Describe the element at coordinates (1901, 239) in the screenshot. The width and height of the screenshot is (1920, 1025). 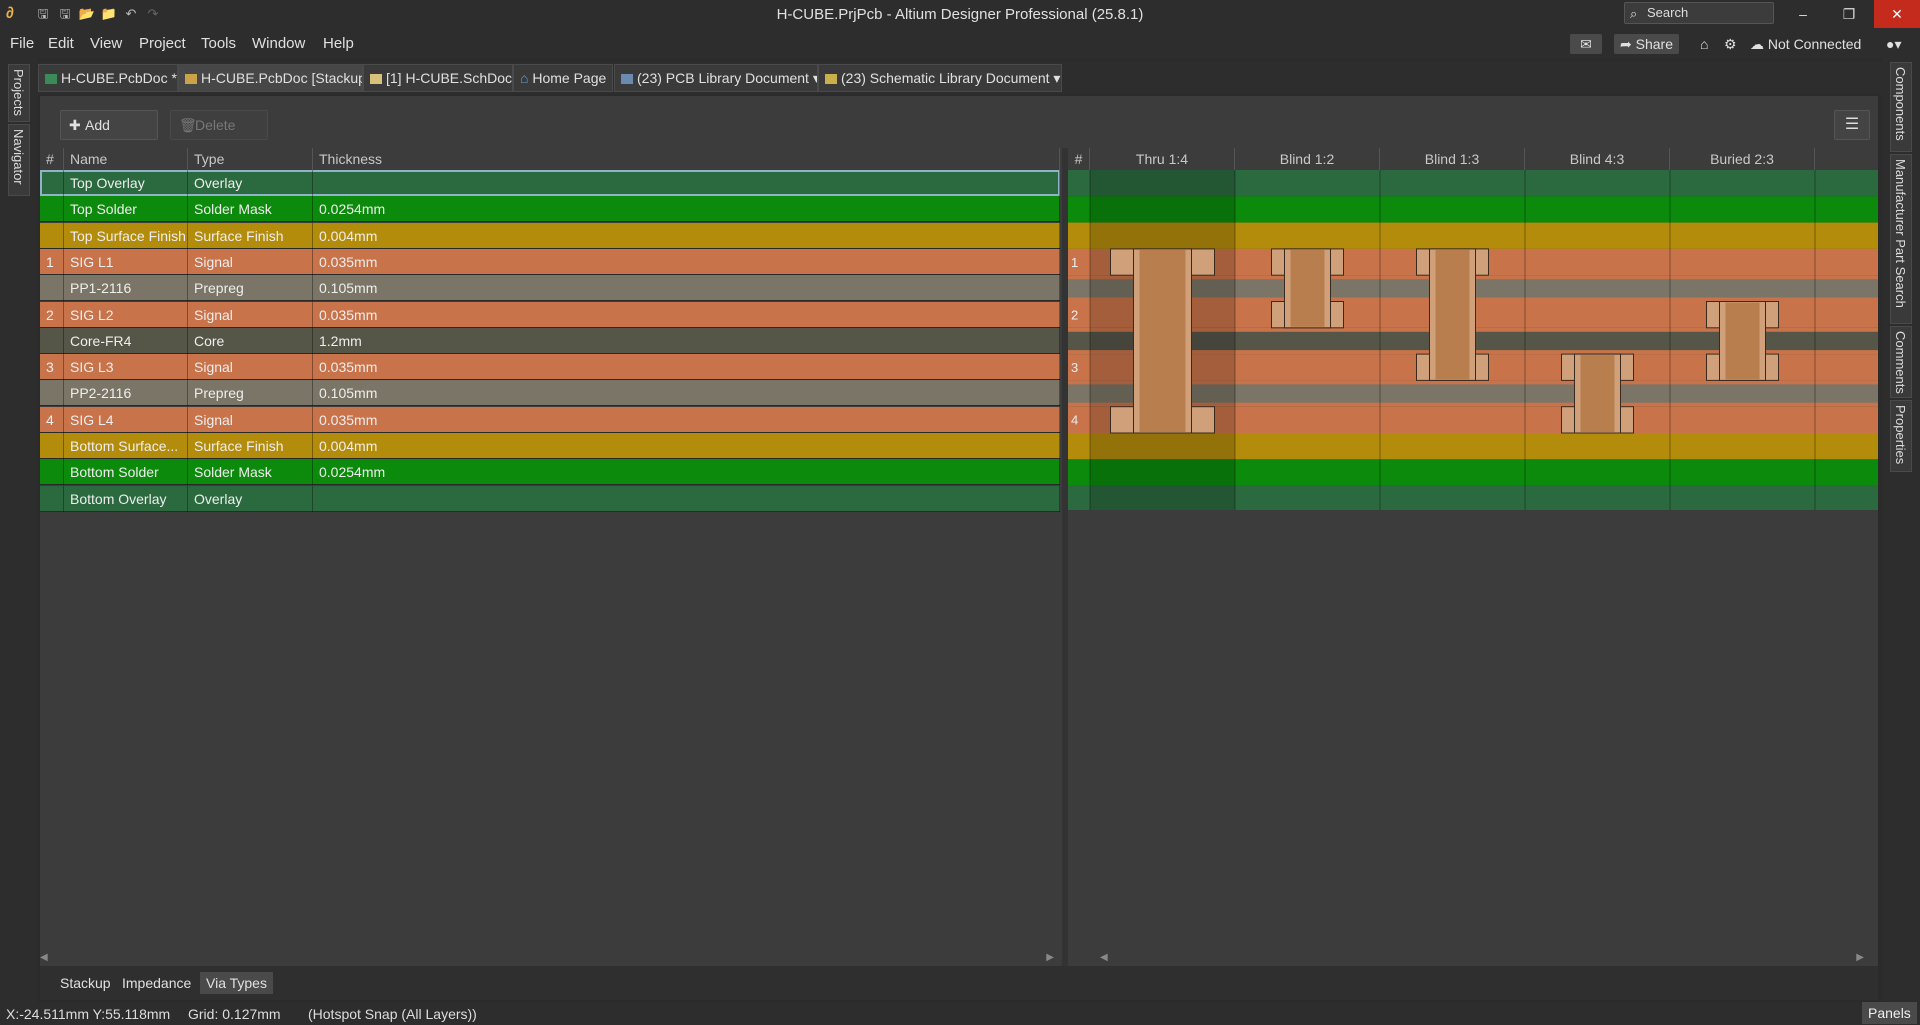
I see `manufacturer-part-search-tab: Manufacturer Part Search` at that location.